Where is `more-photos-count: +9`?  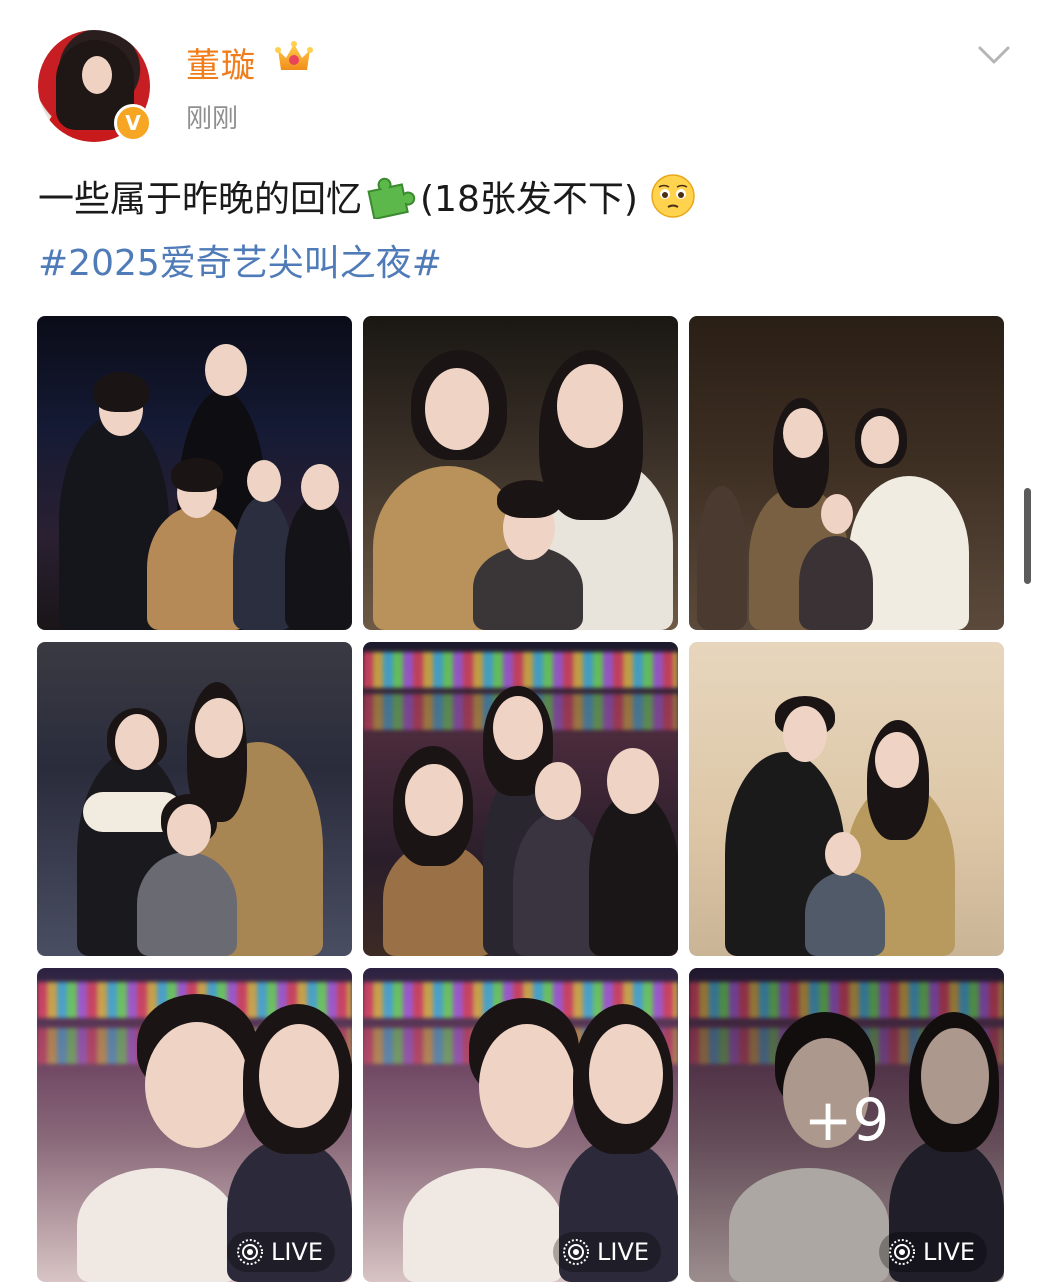
more-photos-count: +9 is located at coordinates (846, 1120).